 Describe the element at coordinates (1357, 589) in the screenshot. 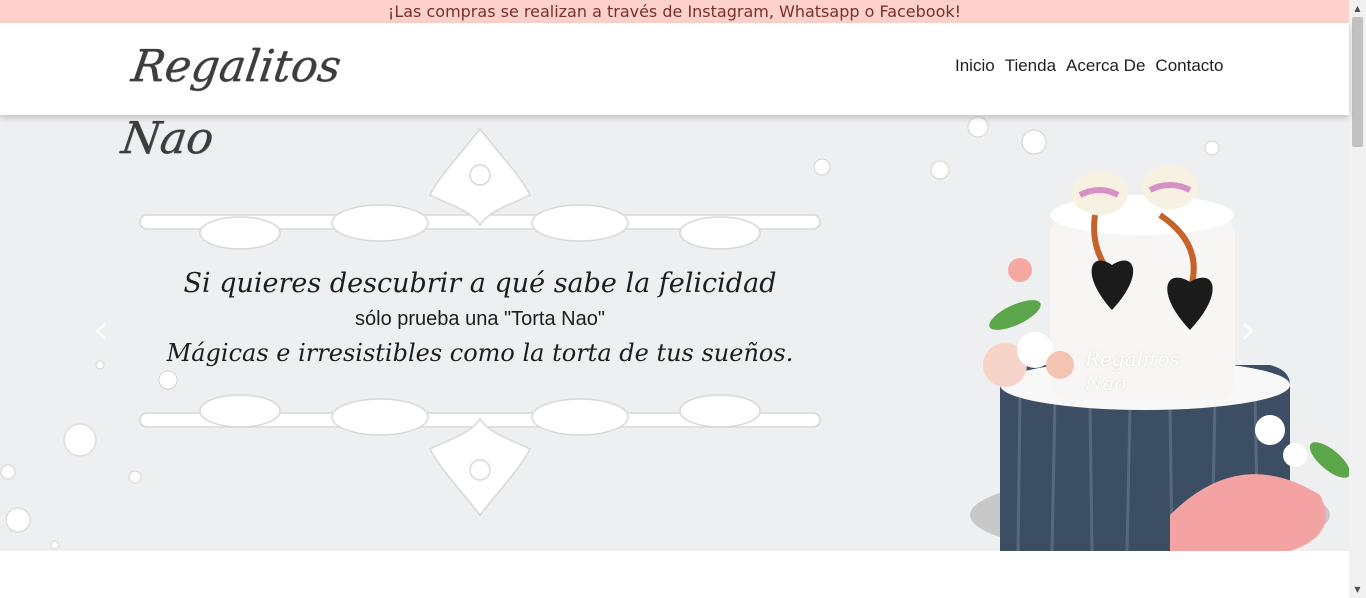

I see `scroll-down-arrow-icon: ▼` at that location.